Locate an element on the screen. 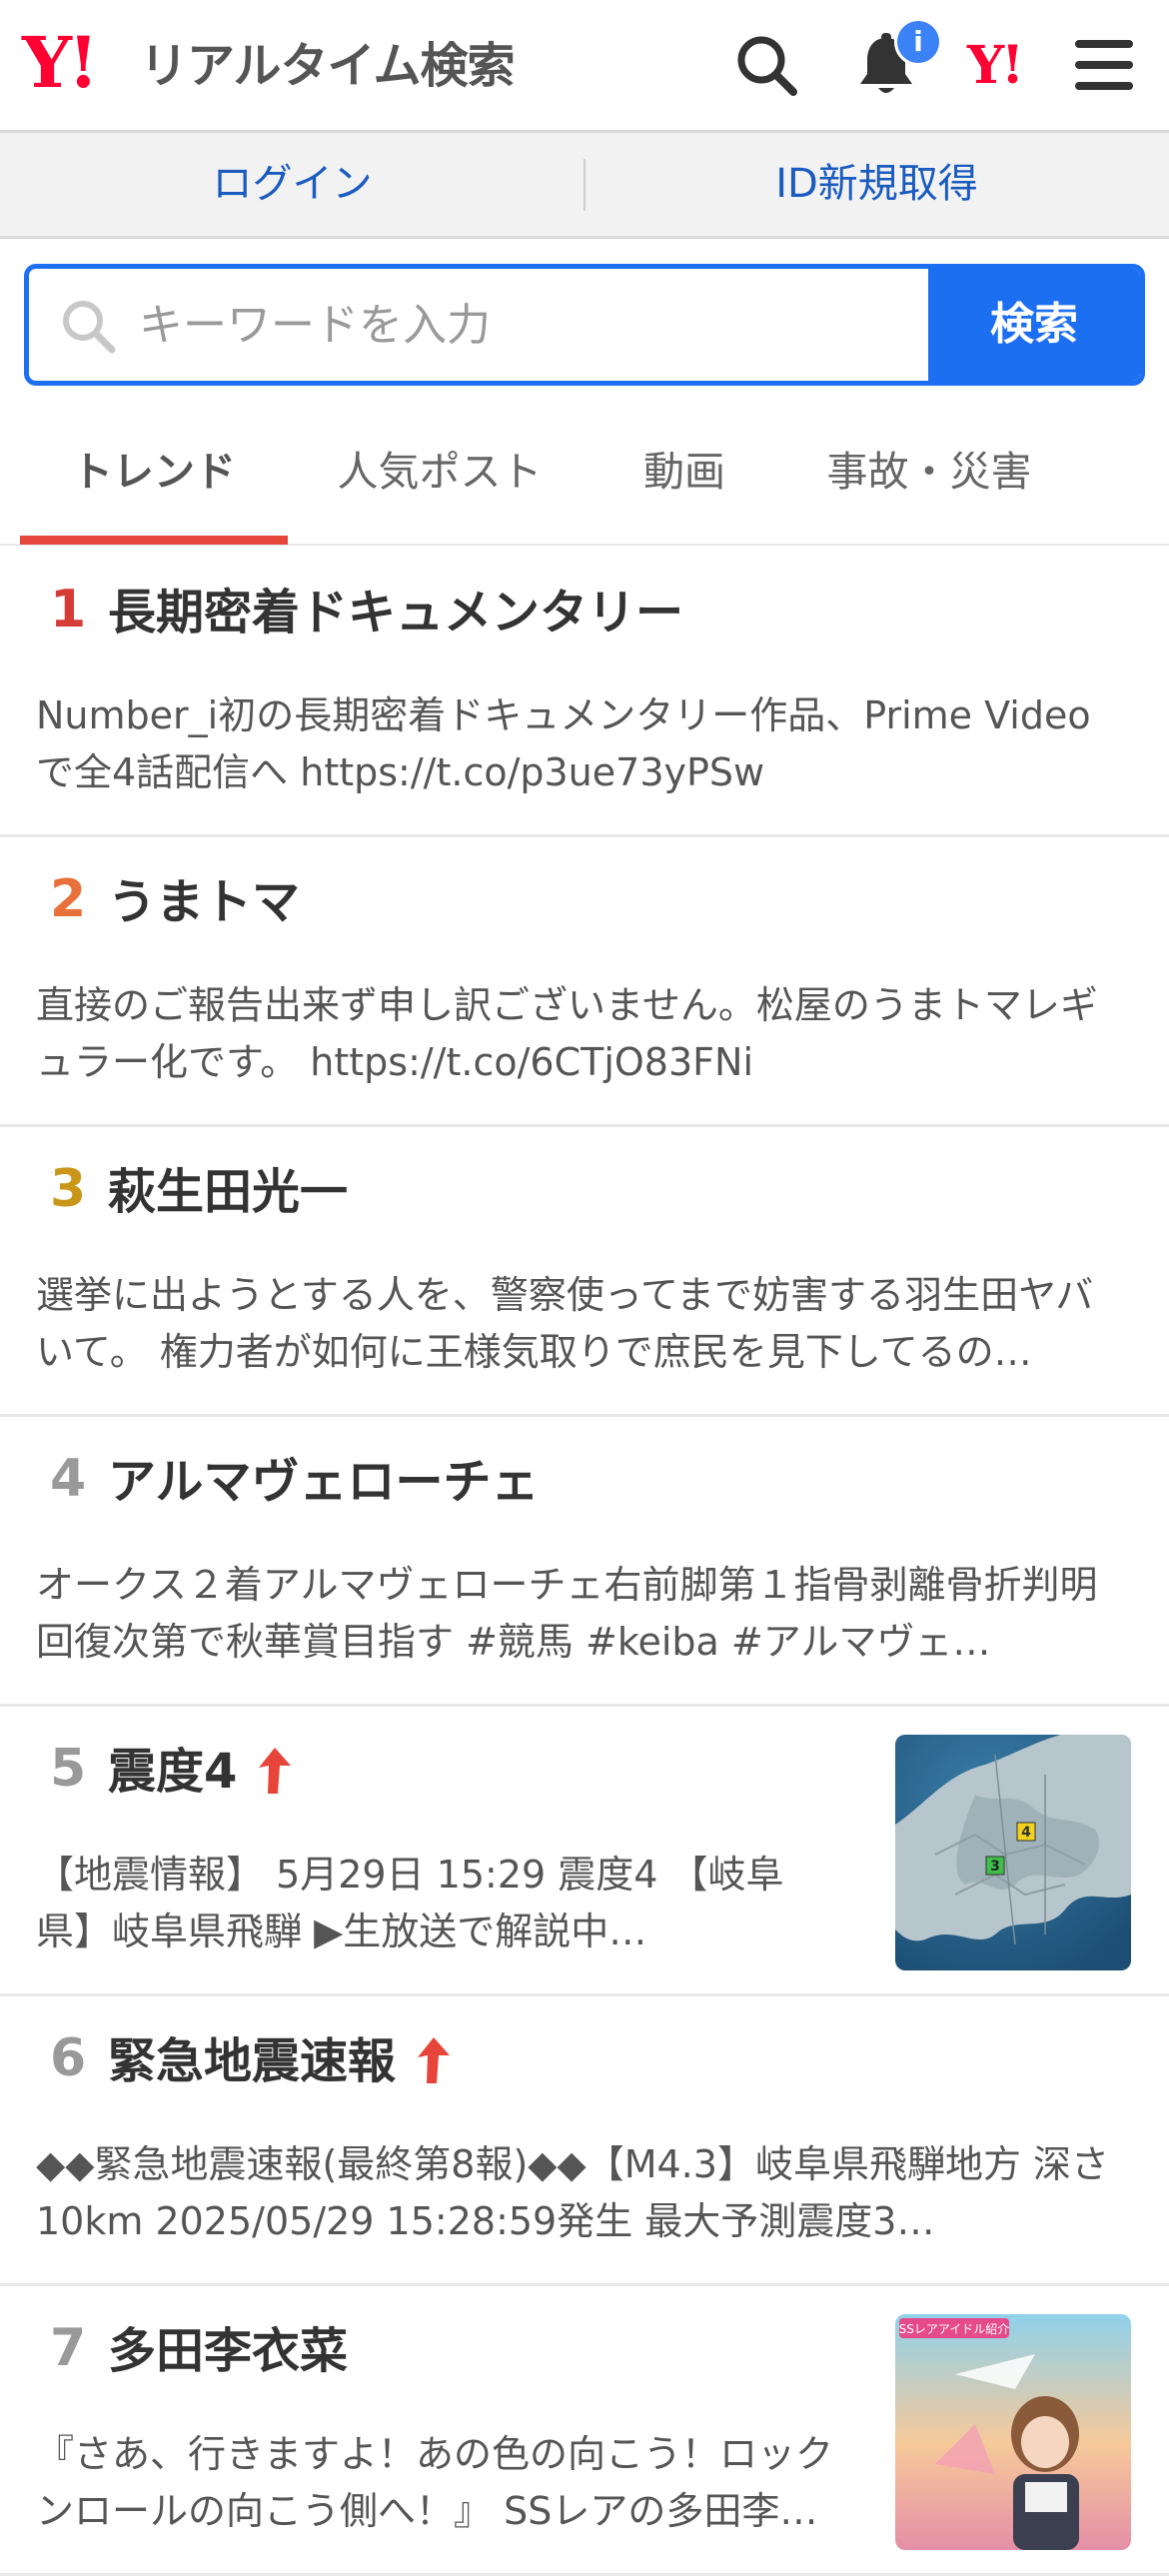 The height and width of the screenshot is (2576, 1169). trend-title: アルマヴェローチェ is located at coordinates (324, 1482).